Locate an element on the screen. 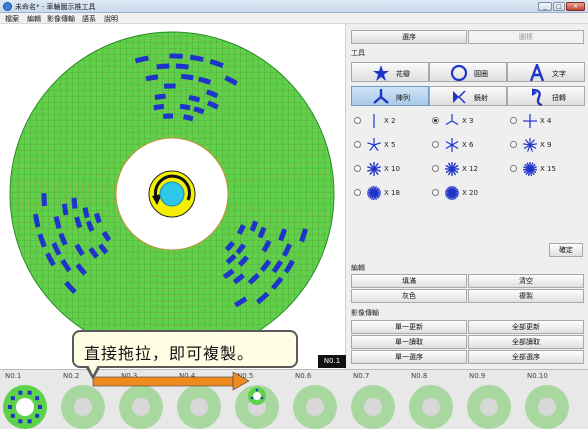 This screenshot has height=429, width=588. hint-text: 直接拖拉，即可複製。 is located at coordinates (169, 353).